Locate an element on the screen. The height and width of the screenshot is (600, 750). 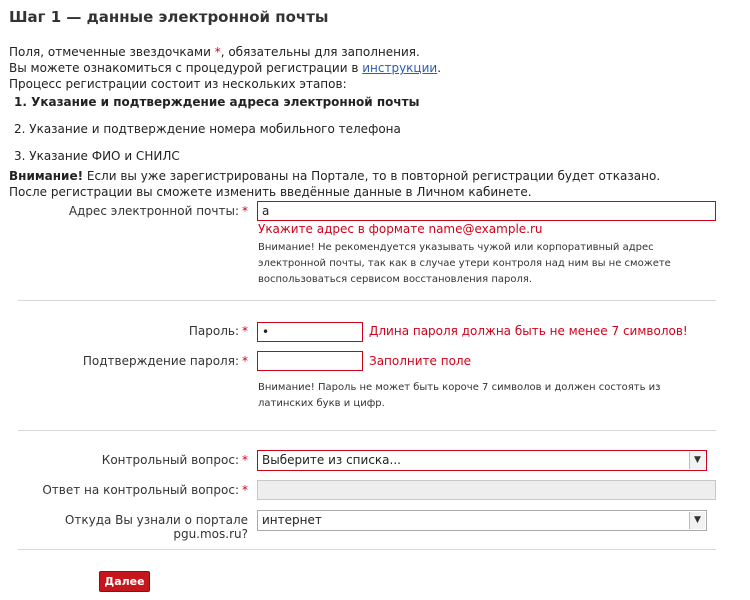
password-confirm-error: Заполните поле is located at coordinates (420, 361).